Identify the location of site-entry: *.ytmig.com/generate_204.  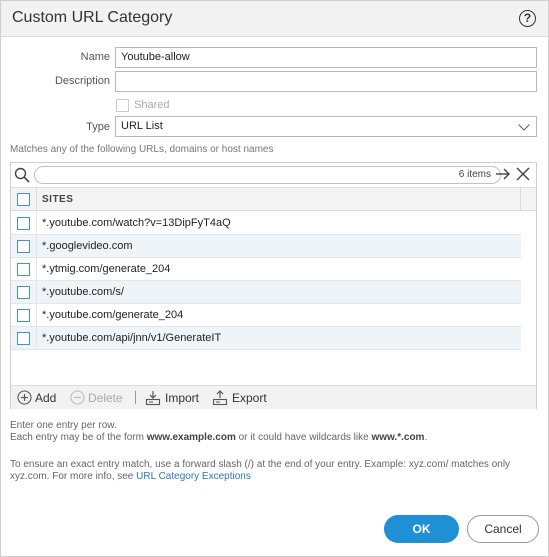
(106, 269).